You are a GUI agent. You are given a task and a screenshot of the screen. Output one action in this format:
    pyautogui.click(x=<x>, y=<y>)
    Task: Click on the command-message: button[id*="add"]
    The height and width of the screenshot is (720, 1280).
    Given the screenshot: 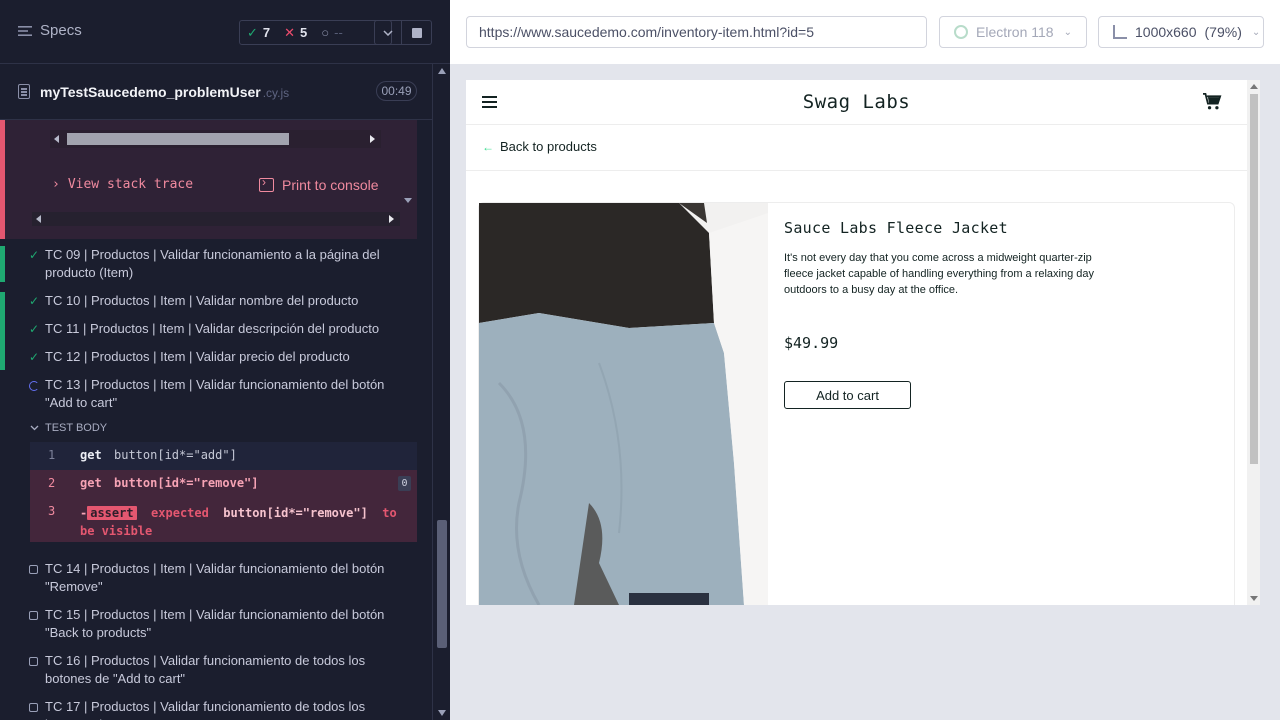 What is the action you would take?
    pyautogui.click(x=175, y=455)
    